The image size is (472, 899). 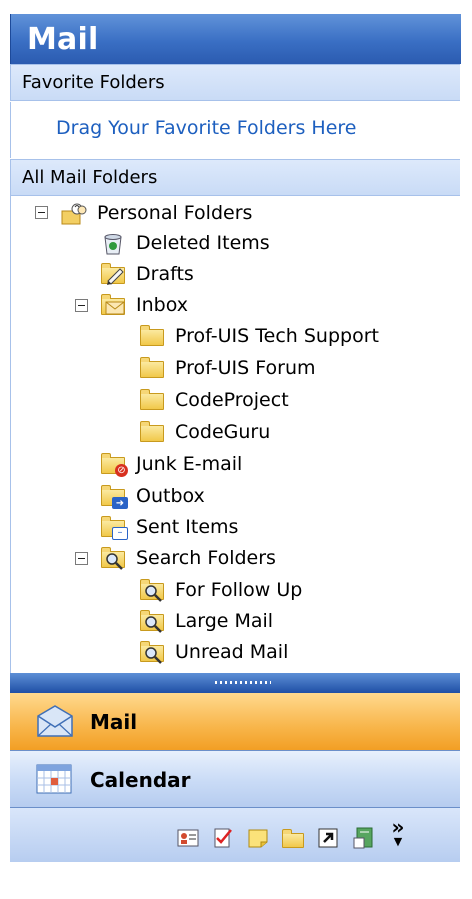 What do you see at coordinates (165, 274) in the screenshot?
I see `tree-item-label: Drafts` at bounding box center [165, 274].